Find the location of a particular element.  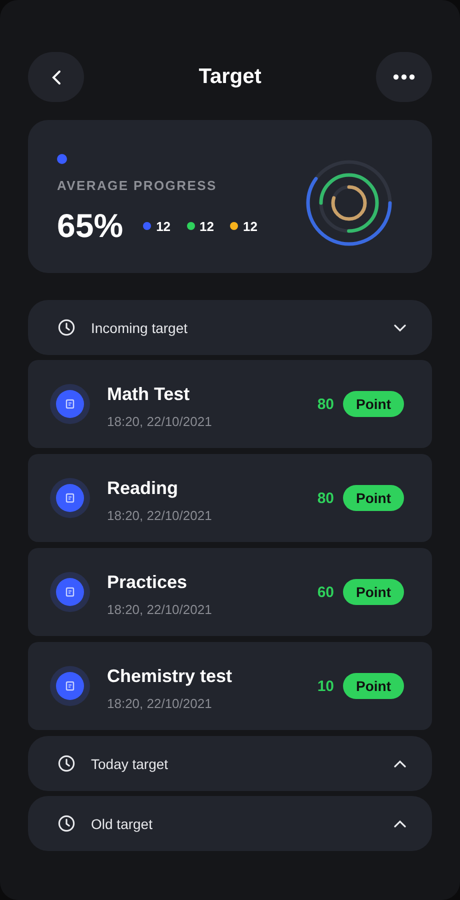

more-button is located at coordinates (404, 77).